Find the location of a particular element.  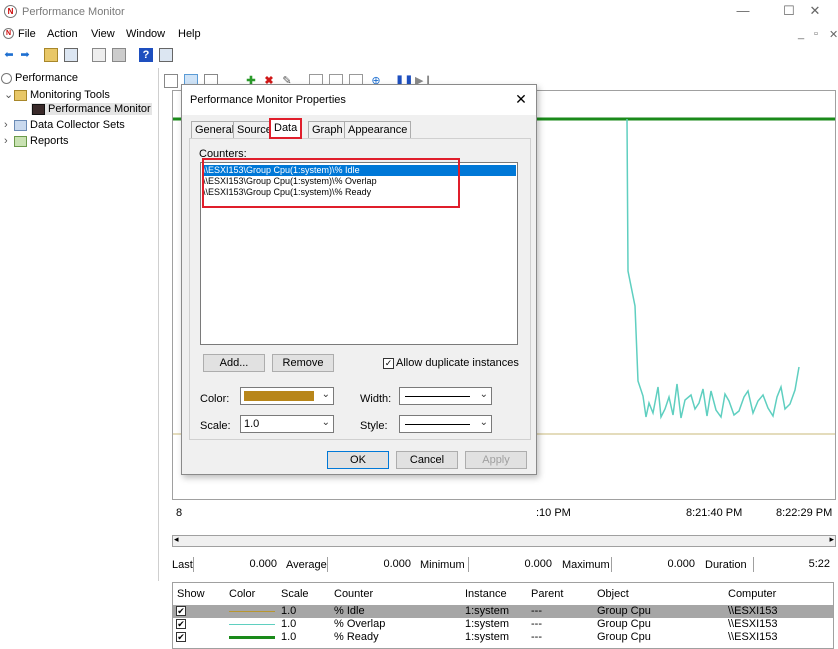

tree-item-monitoring-tools: ⌄ Monitoring Tools is located at coordinates (57, 94).